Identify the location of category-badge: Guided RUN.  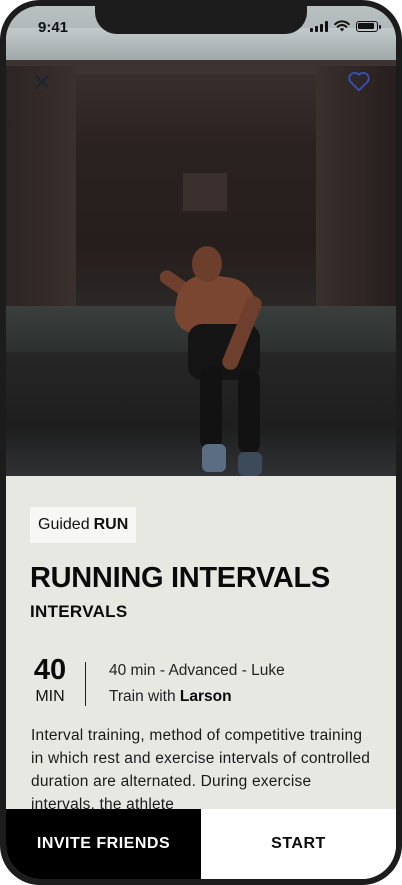
(83, 525).